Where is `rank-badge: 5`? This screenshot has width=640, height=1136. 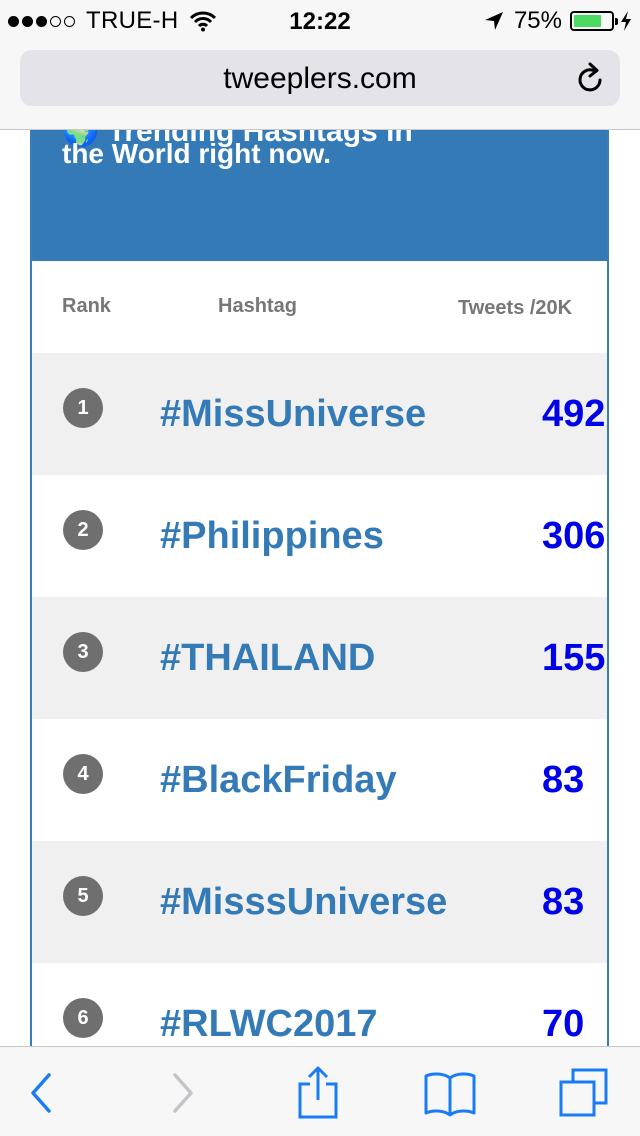 rank-badge: 5 is located at coordinates (83, 896).